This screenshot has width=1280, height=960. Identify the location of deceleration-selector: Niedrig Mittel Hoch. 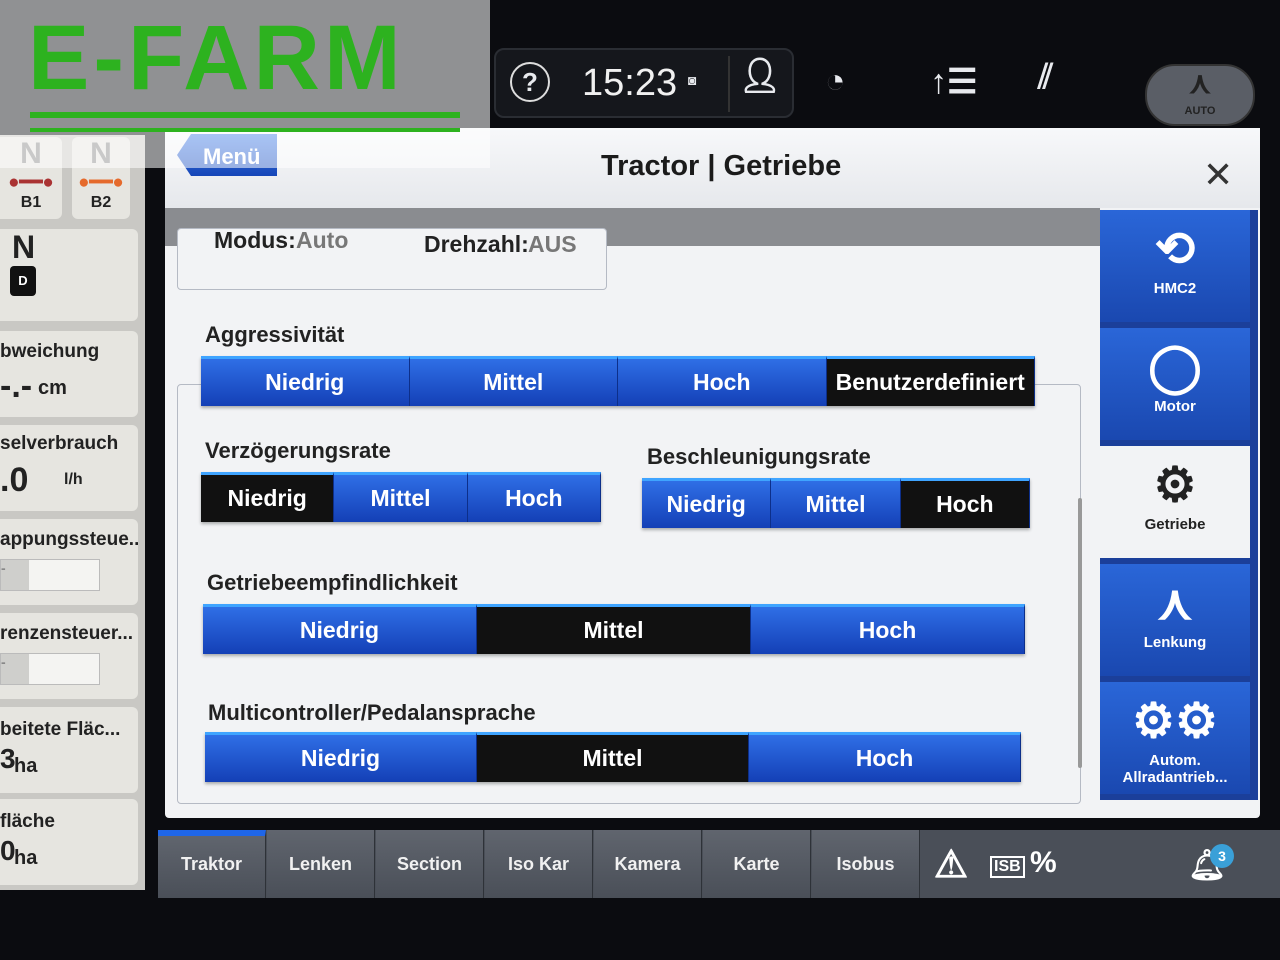
(401, 497).